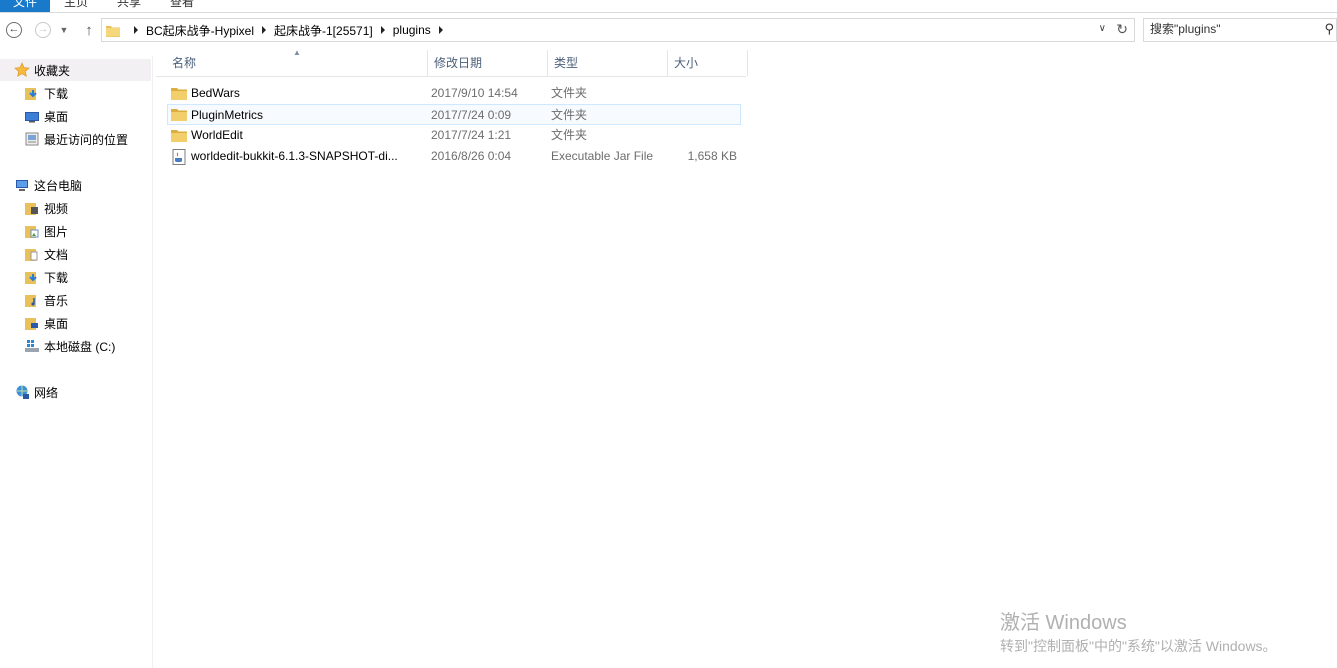 This screenshot has height=668, width=1337. I want to click on computer-icon, so click(22, 185).